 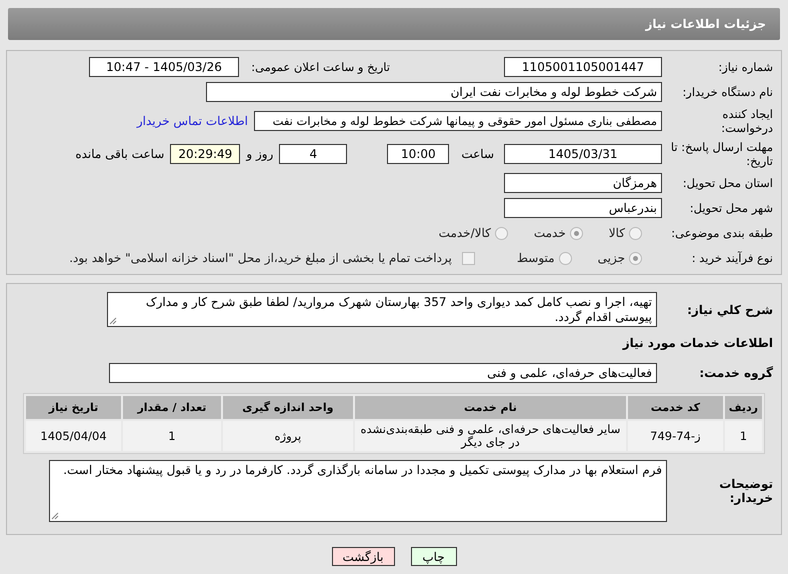 I want to click on need-number-field: 1105001105001447, so click(x=583, y=67).